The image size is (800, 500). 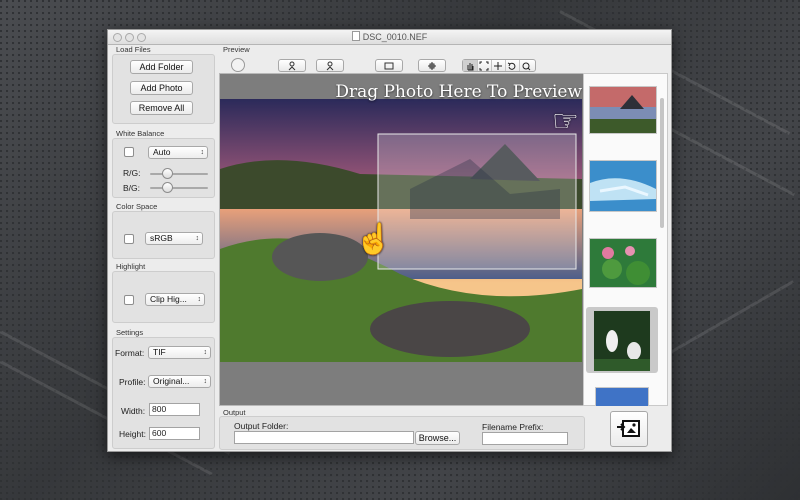 What do you see at coordinates (117, 37) in the screenshot?
I see `close-window-button` at bounding box center [117, 37].